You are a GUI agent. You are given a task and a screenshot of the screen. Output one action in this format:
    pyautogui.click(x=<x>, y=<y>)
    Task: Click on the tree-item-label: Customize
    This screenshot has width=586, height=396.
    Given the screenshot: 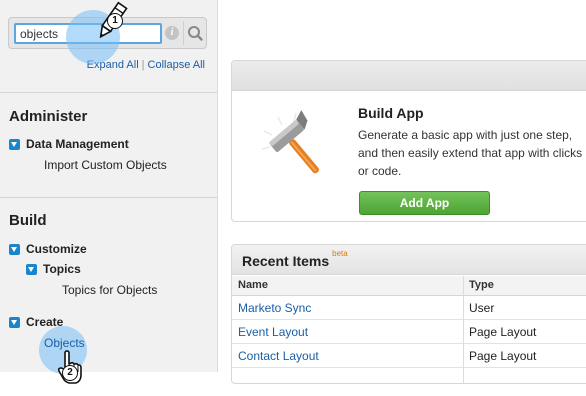 What is the action you would take?
    pyautogui.click(x=56, y=249)
    